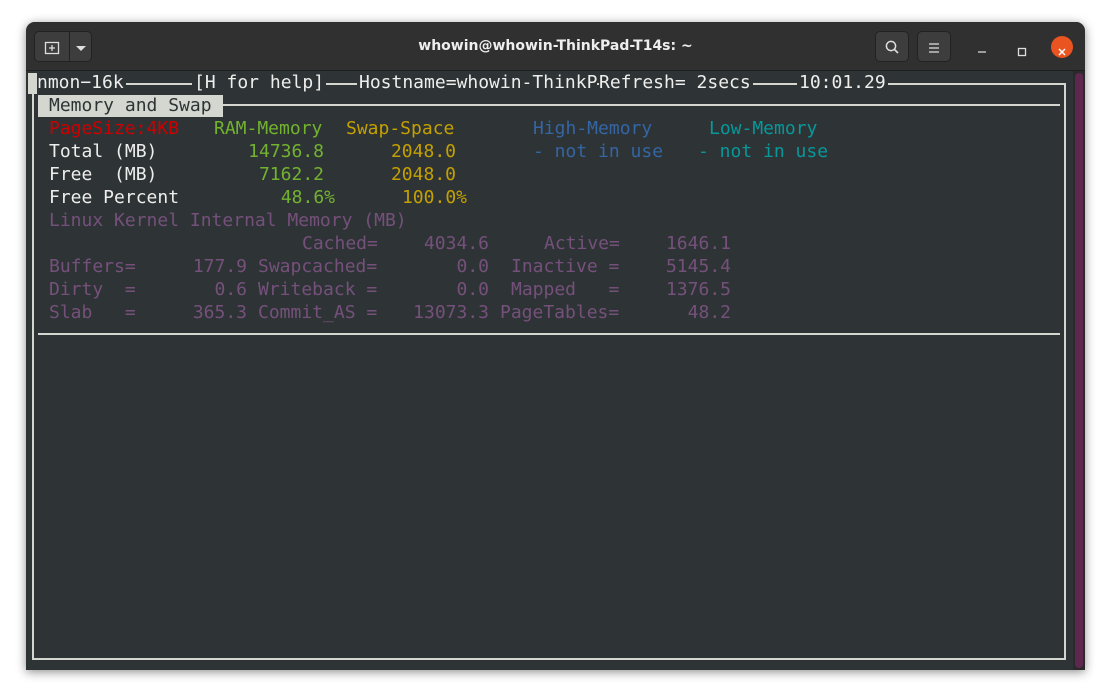  What do you see at coordinates (219, 312) in the screenshot?
I see `slab-value: 365.3` at bounding box center [219, 312].